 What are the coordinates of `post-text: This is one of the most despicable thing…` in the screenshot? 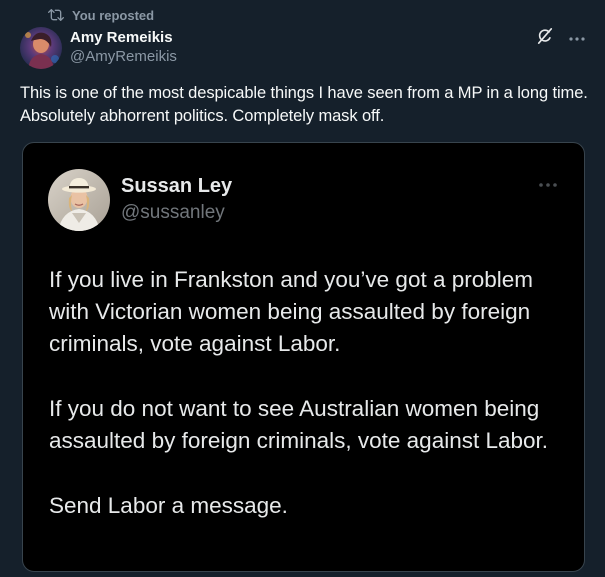 It's located at (304, 104).